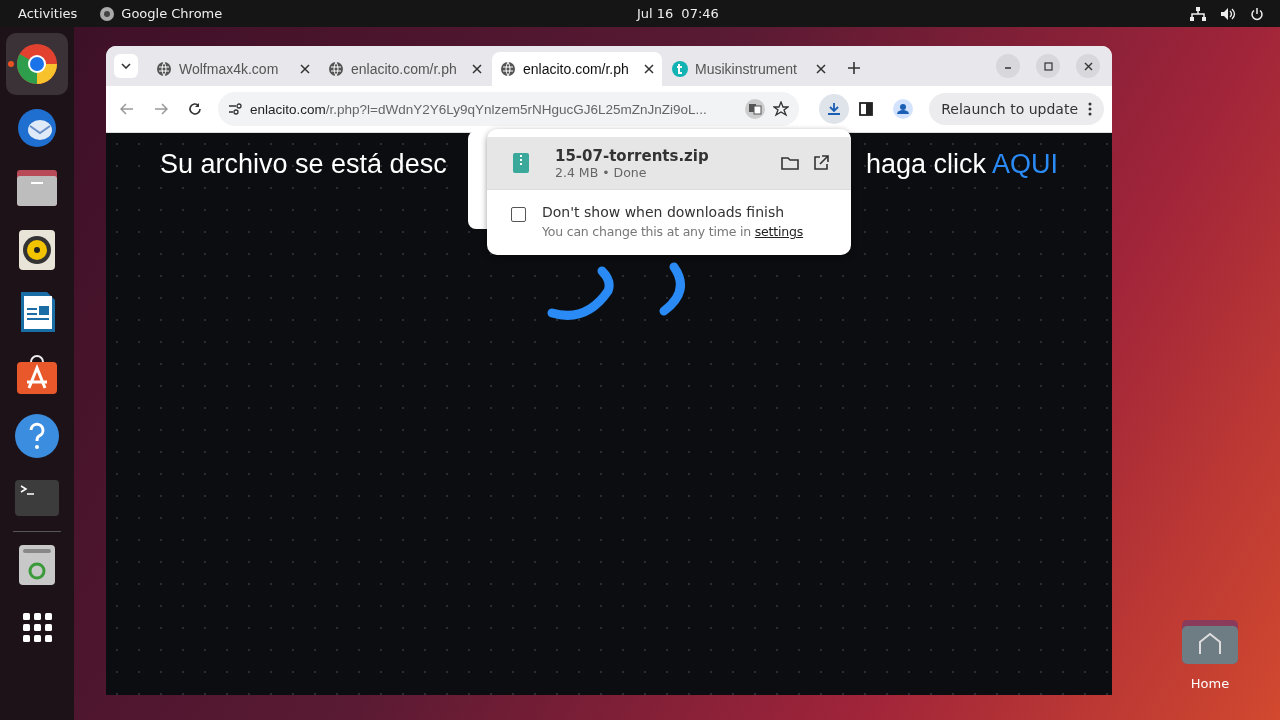 This screenshot has height=720, width=1280. I want to click on reload-icon, so click(195, 109).